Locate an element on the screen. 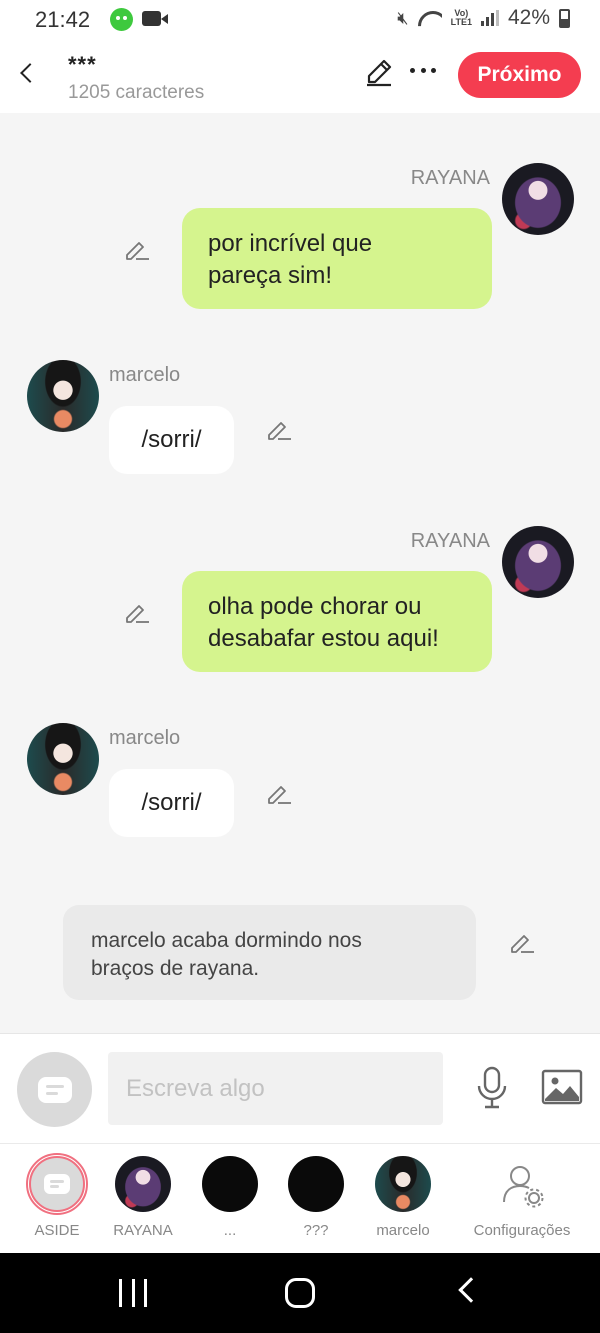  settings-label: Configurações is located at coordinates (522, 1230).